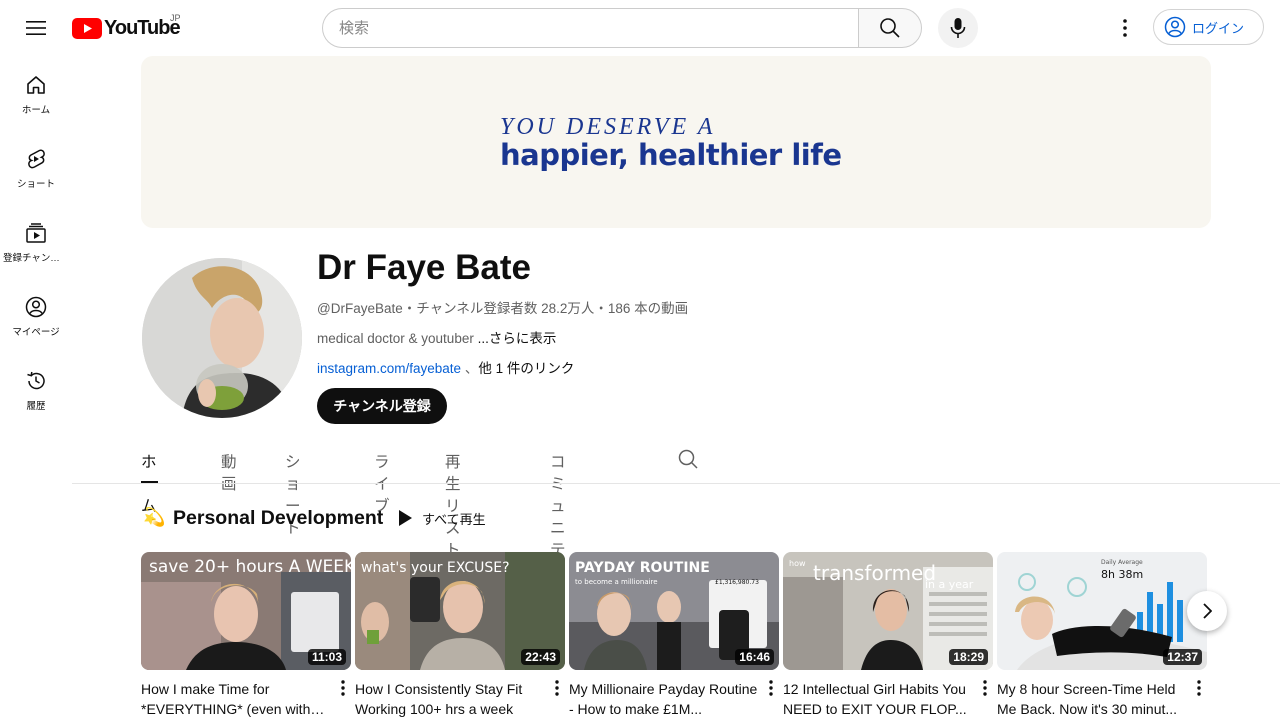 The height and width of the screenshot is (720, 1280). What do you see at coordinates (36, 233) in the screenshot?
I see `subscriptions-icon` at bounding box center [36, 233].